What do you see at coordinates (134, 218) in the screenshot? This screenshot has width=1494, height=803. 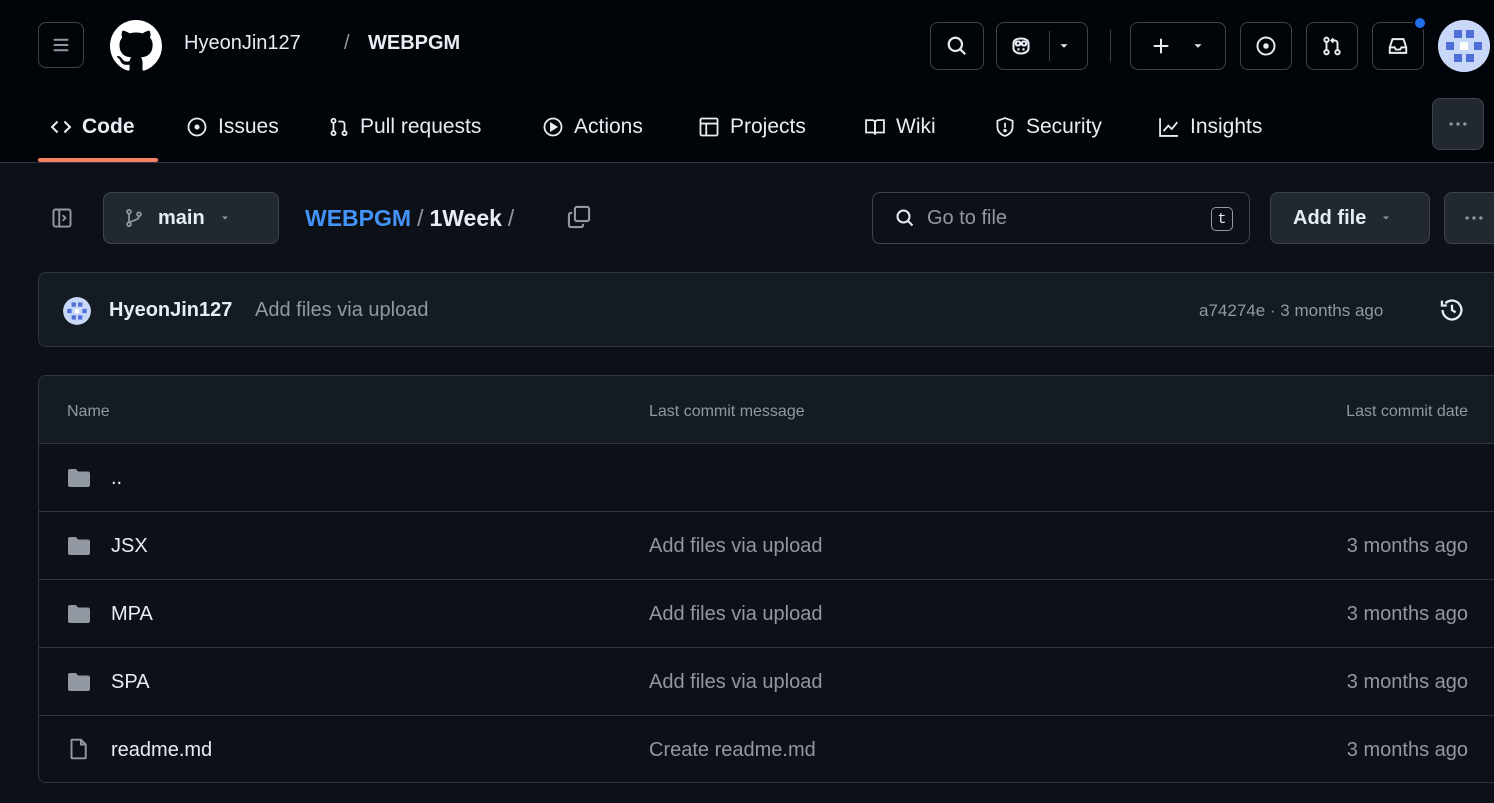 I see `git-branch-icon` at bounding box center [134, 218].